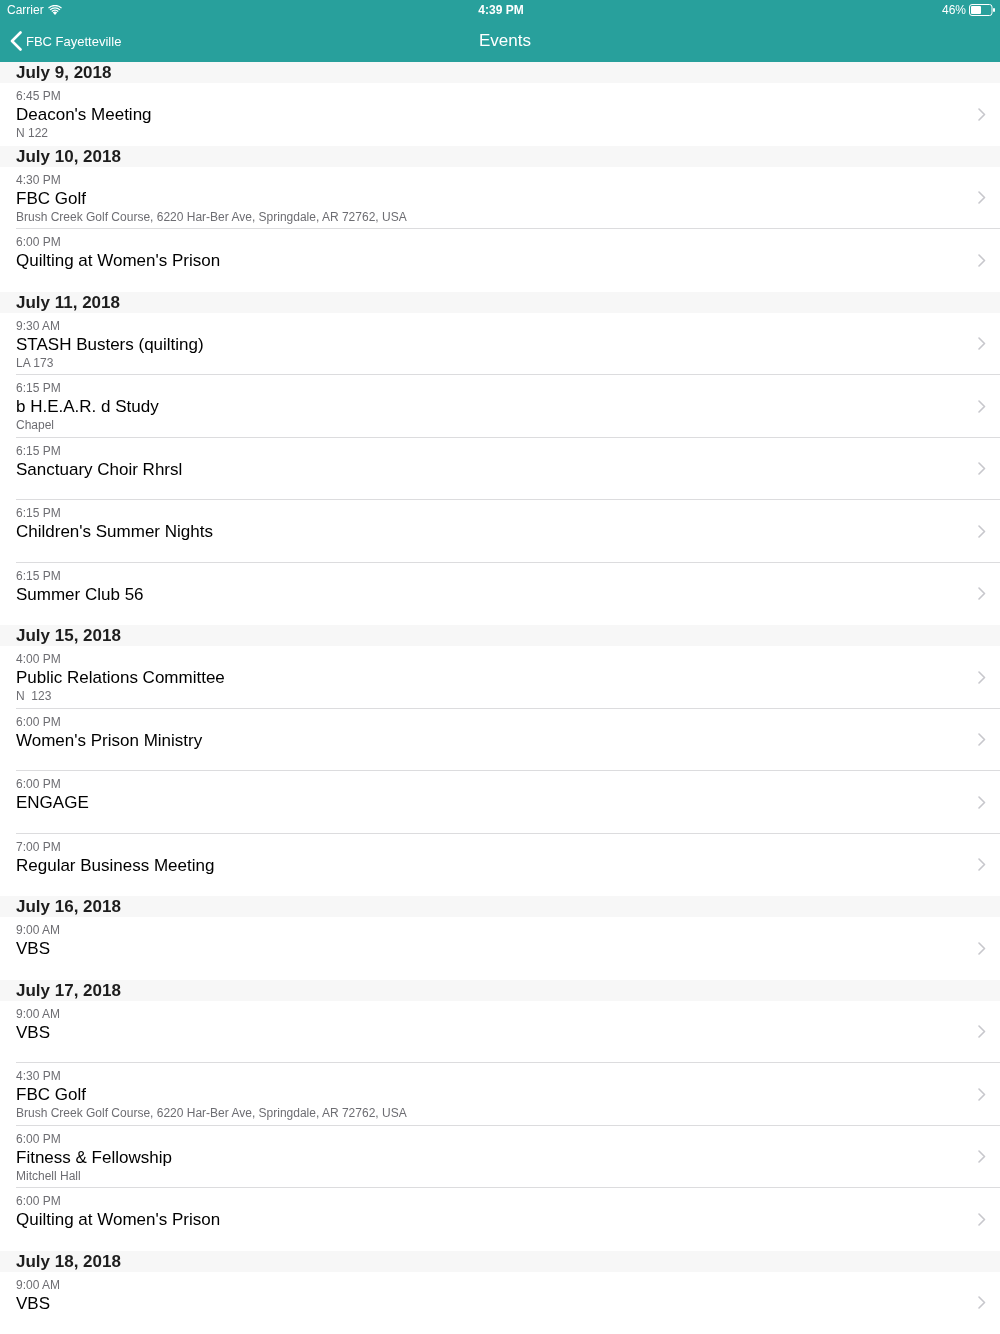 The width and height of the screenshot is (1000, 1334). I want to click on event-location: N 122, so click(33, 133).